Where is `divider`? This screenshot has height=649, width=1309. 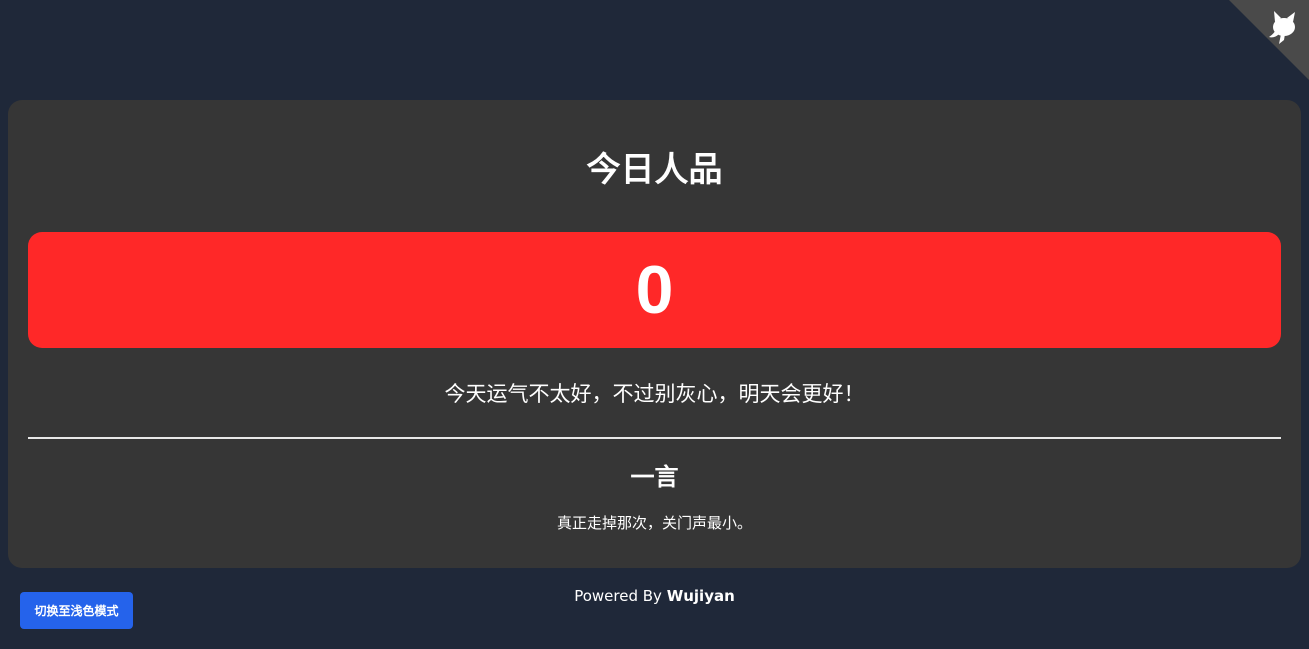
divider is located at coordinates (654, 438).